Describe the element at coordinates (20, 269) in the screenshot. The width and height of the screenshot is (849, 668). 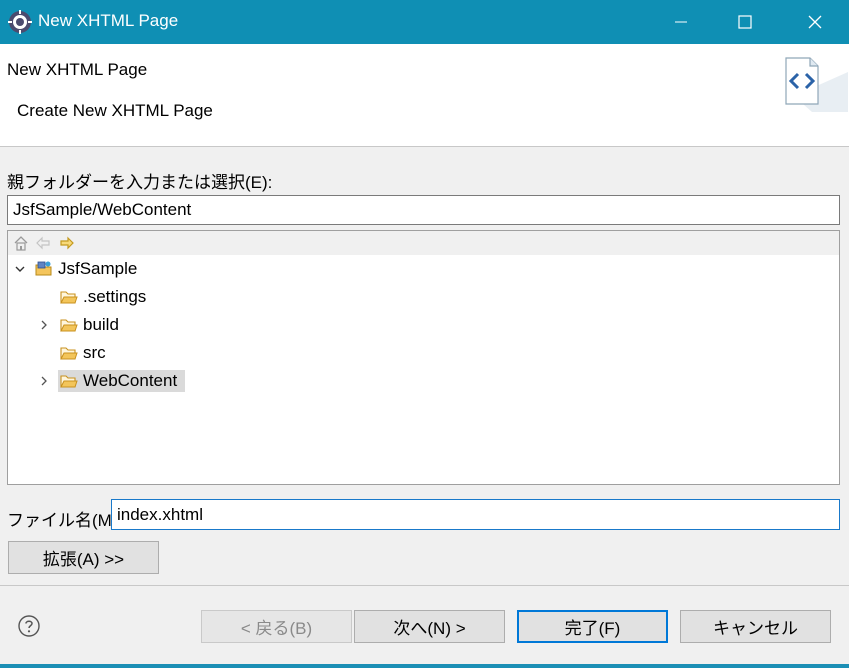
I see `chevron-down-icon` at that location.